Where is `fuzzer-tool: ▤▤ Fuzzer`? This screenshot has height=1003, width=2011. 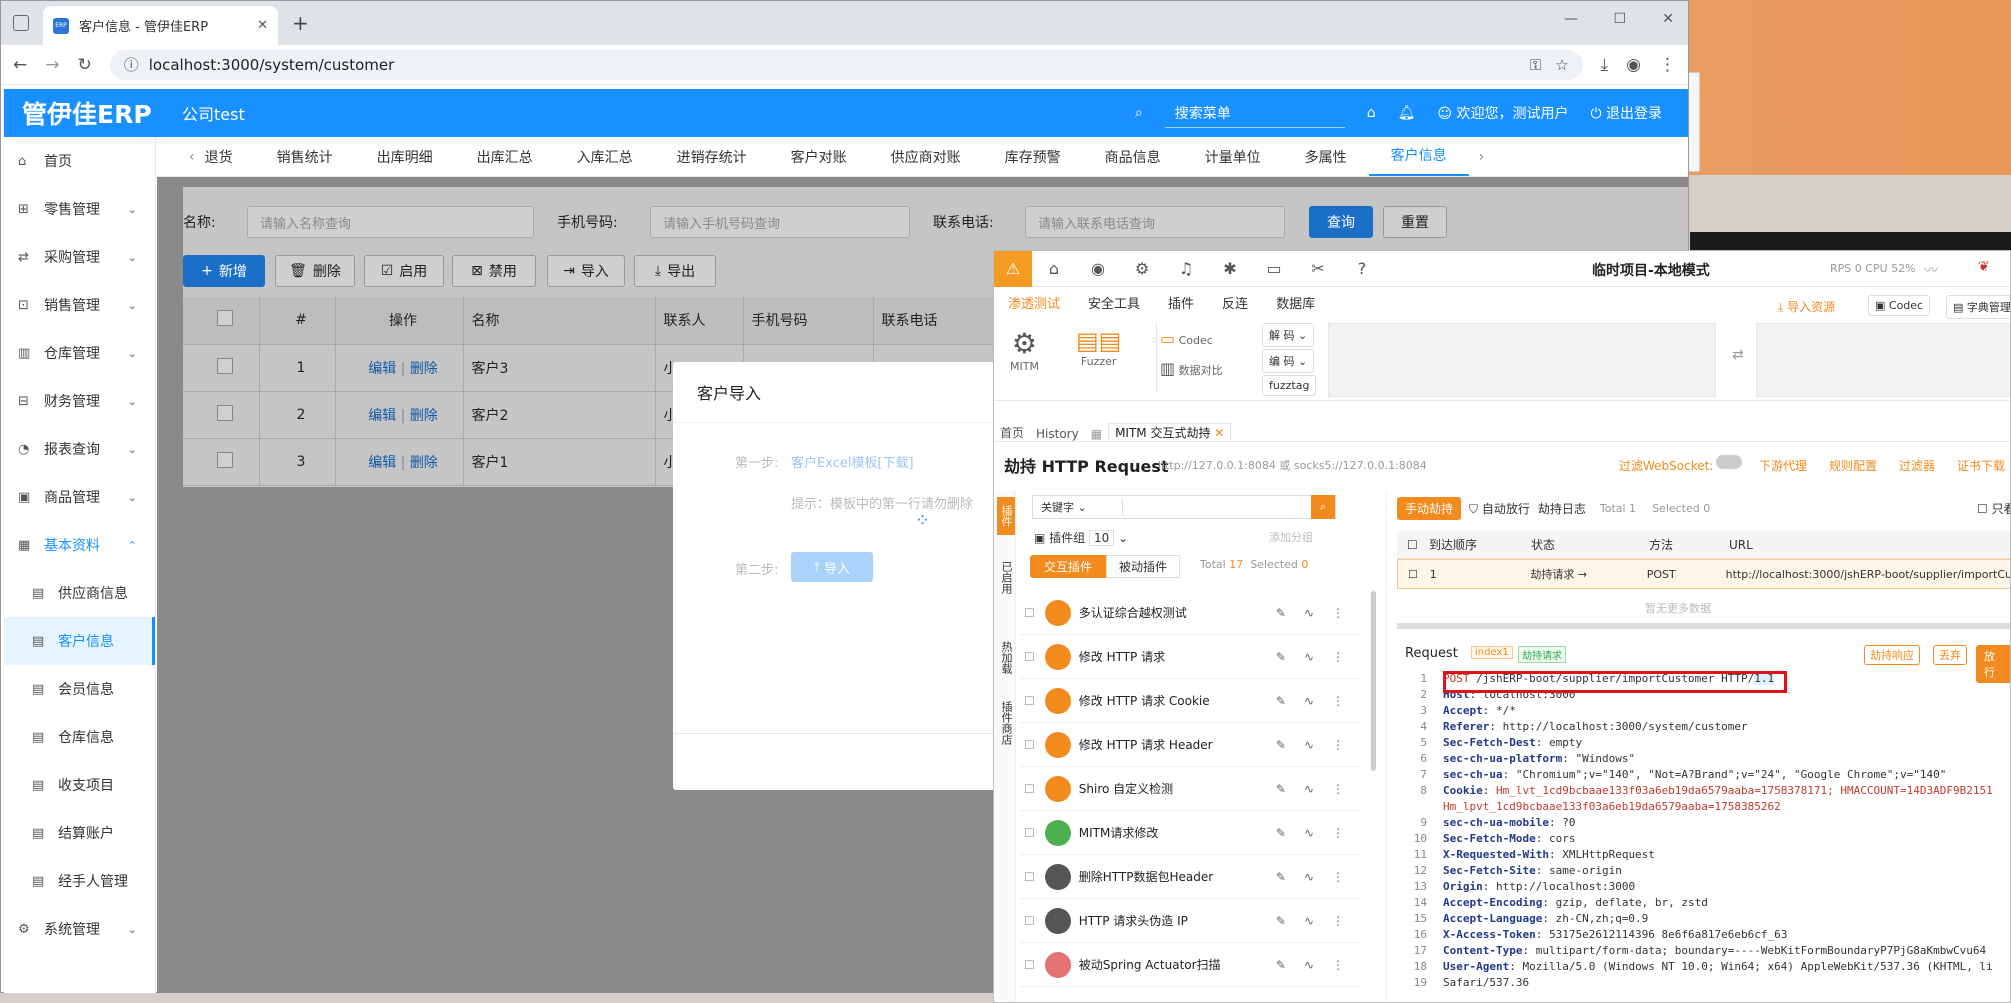
fuzzer-tool: ▤▤ Fuzzer is located at coordinates (1098, 347).